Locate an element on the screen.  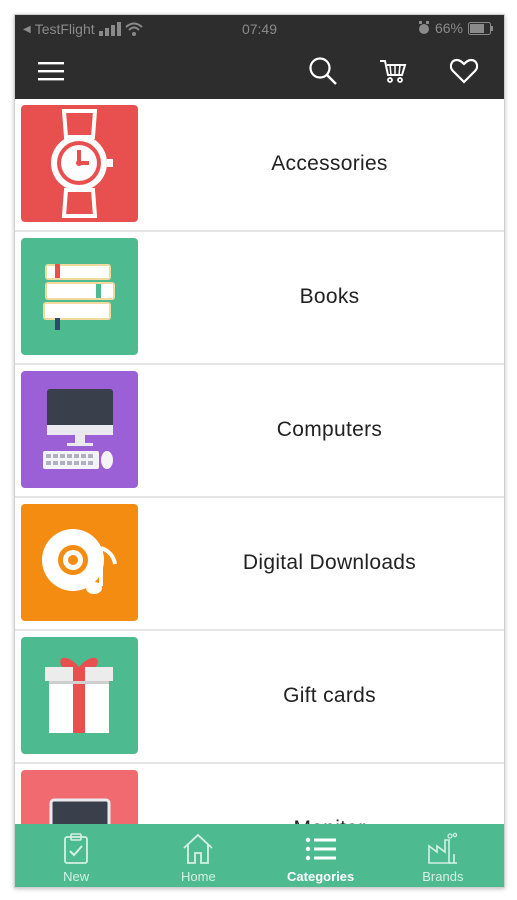
clipboard-check-icon is located at coordinates (76, 848).